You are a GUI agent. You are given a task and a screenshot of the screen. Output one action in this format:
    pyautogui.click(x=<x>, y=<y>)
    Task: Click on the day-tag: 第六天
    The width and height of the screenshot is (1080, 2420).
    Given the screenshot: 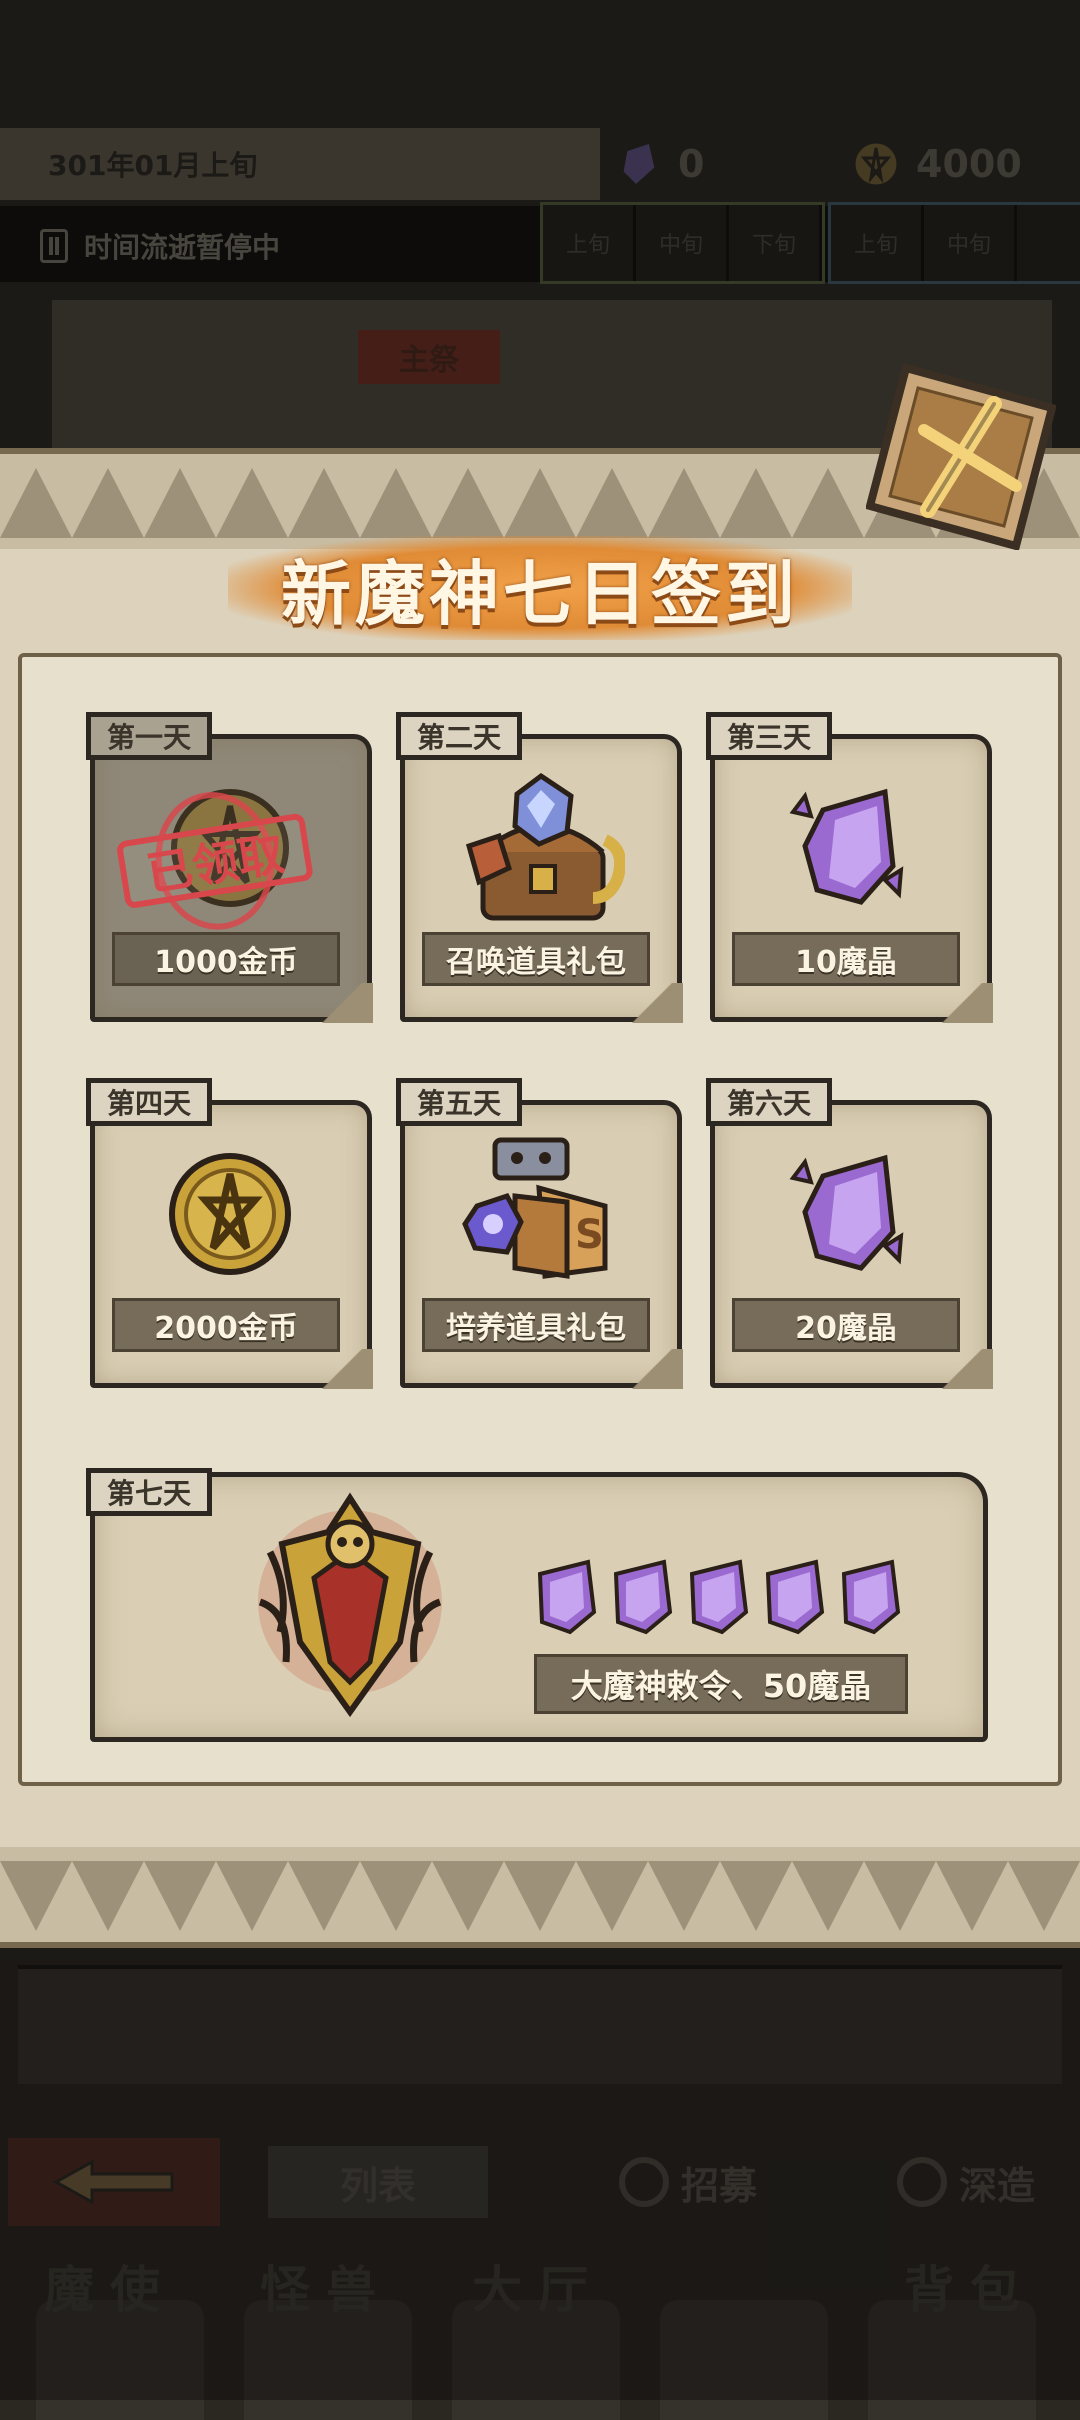 What is the action you would take?
    pyautogui.click(x=769, y=1102)
    